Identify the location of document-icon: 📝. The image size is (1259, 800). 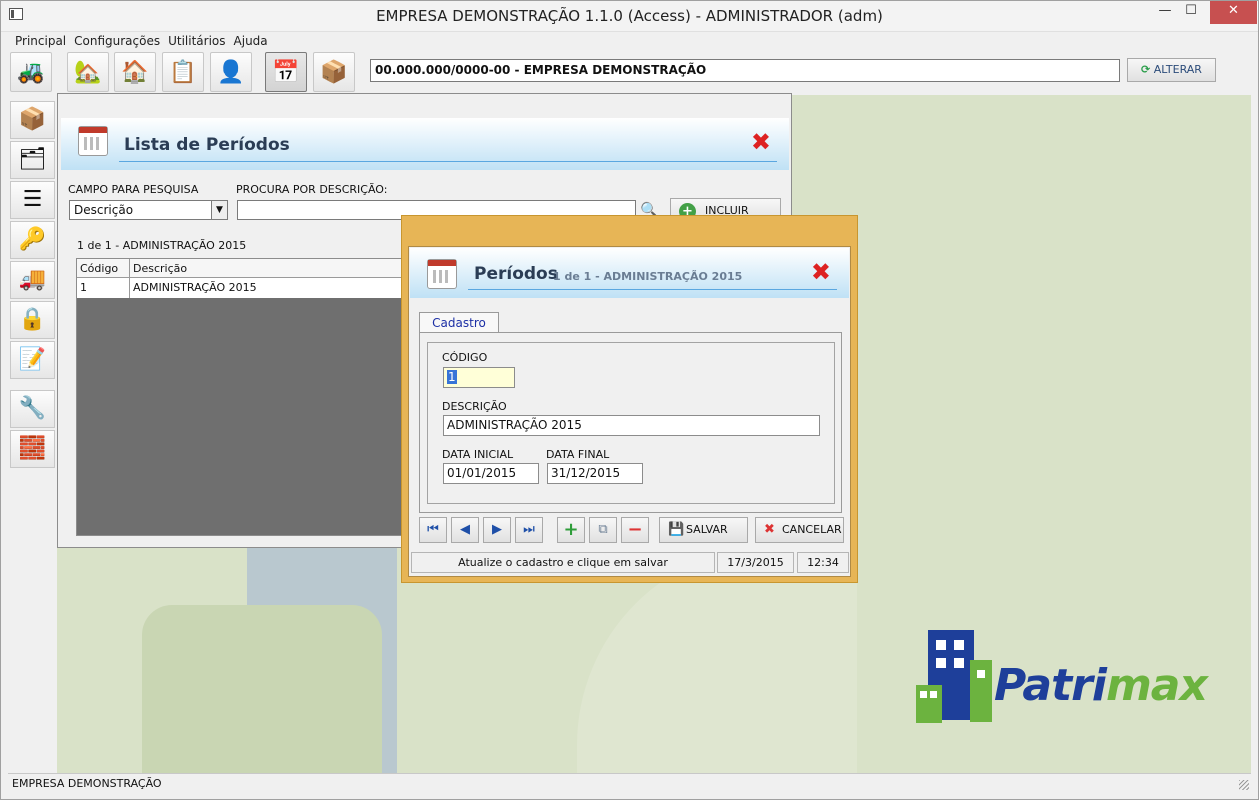
(32, 359).